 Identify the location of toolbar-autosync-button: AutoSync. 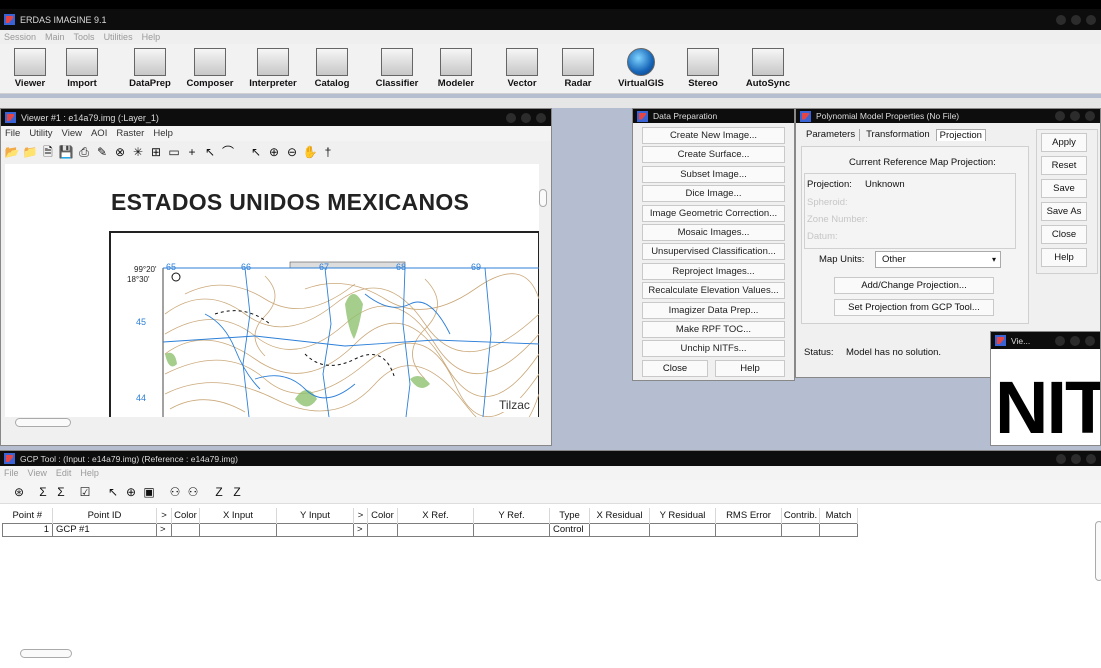
(768, 68).